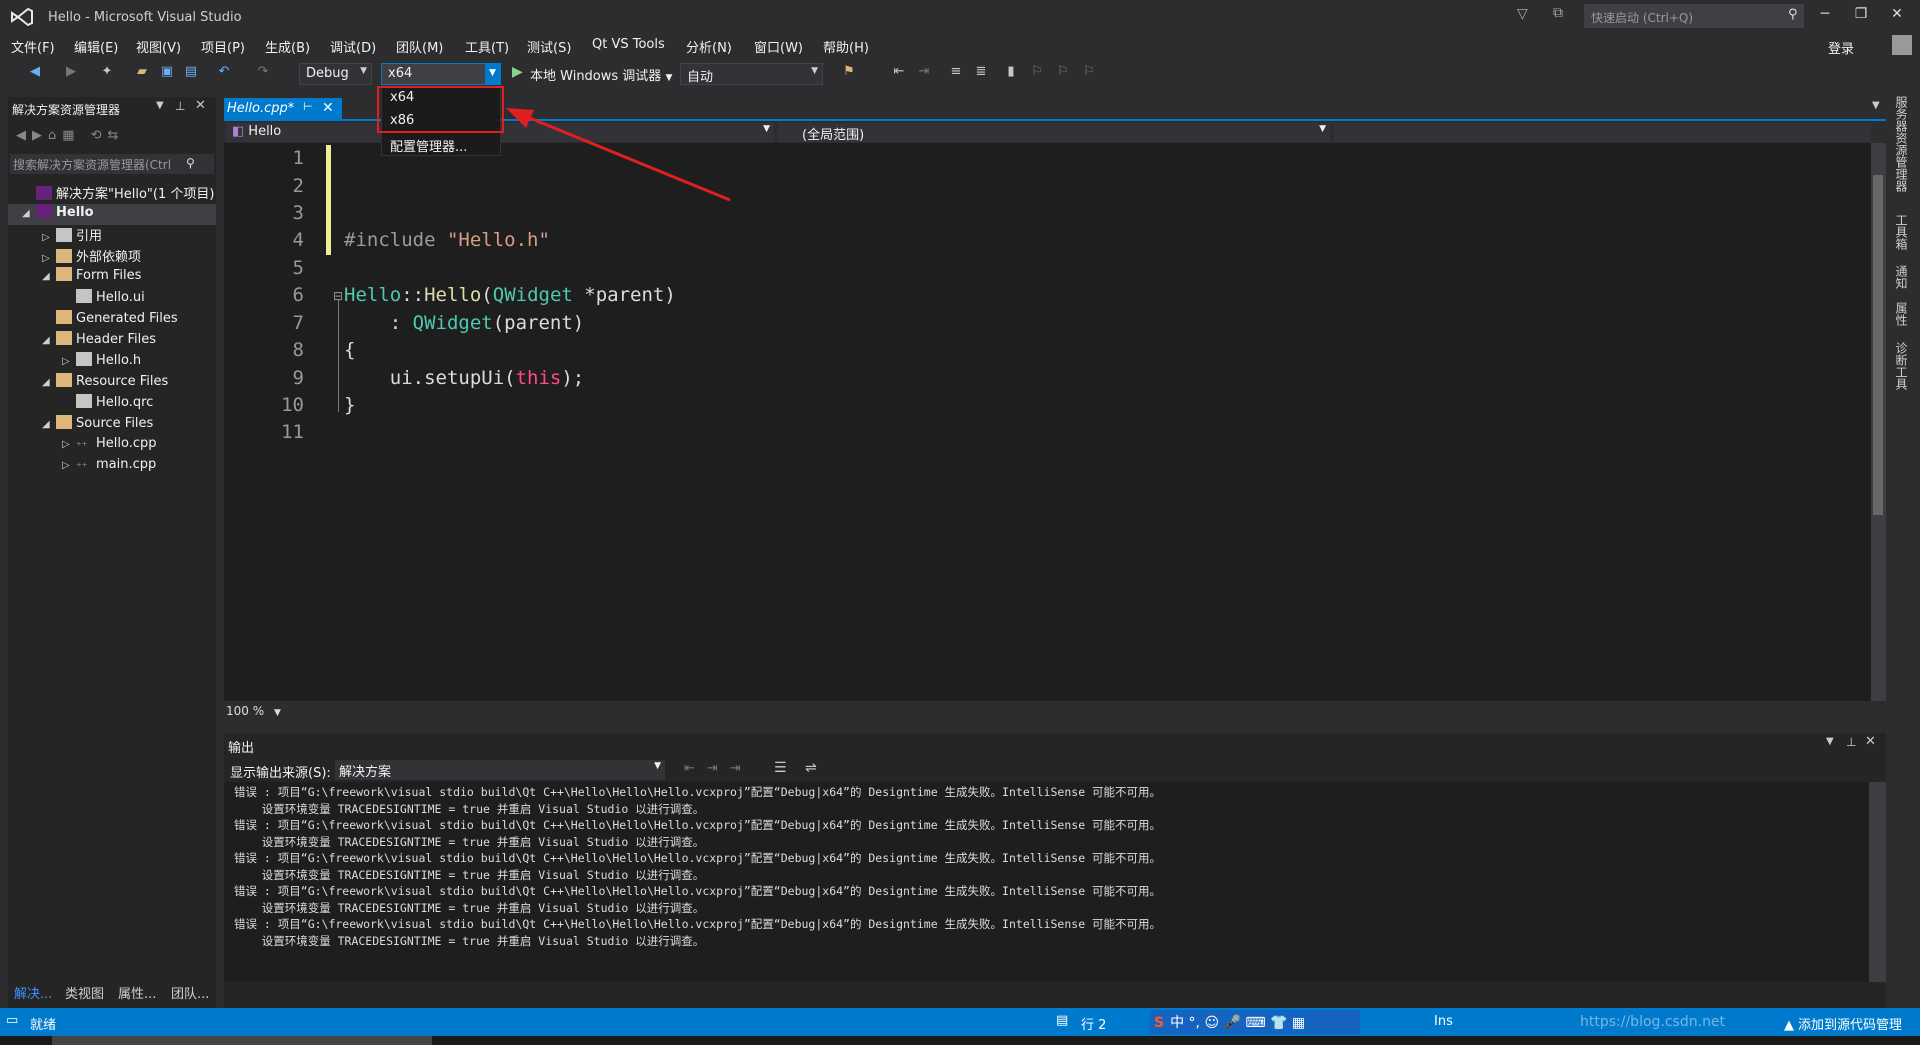 This screenshot has height=1045, width=1920. What do you see at coordinates (1876, 105) in the screenshot?
I see `tab-list-icon: ▼` at bounding box center [1876, 105].